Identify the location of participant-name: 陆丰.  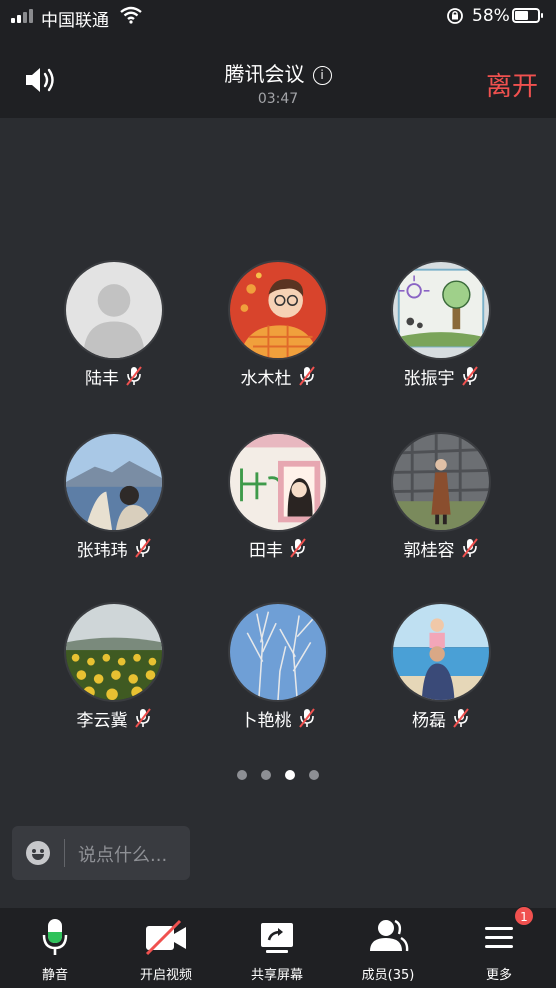
(102, 378).